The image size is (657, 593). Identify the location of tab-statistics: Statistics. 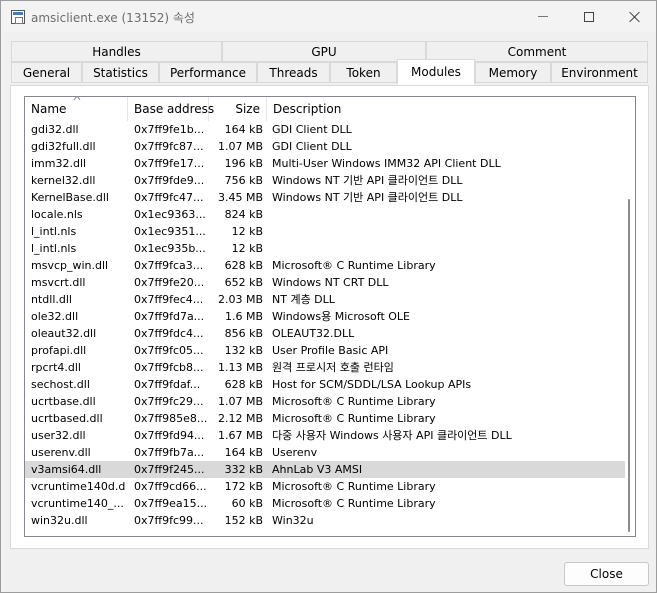
(120, 72).